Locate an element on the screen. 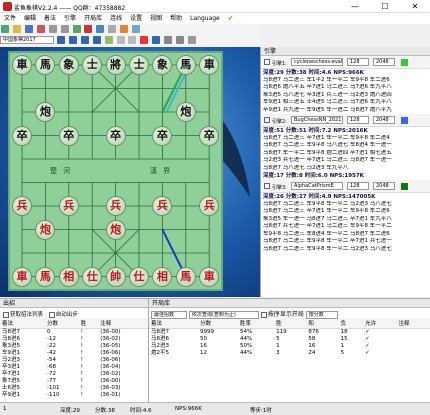  col-score: 分数 is located at coordinates (62, 323).